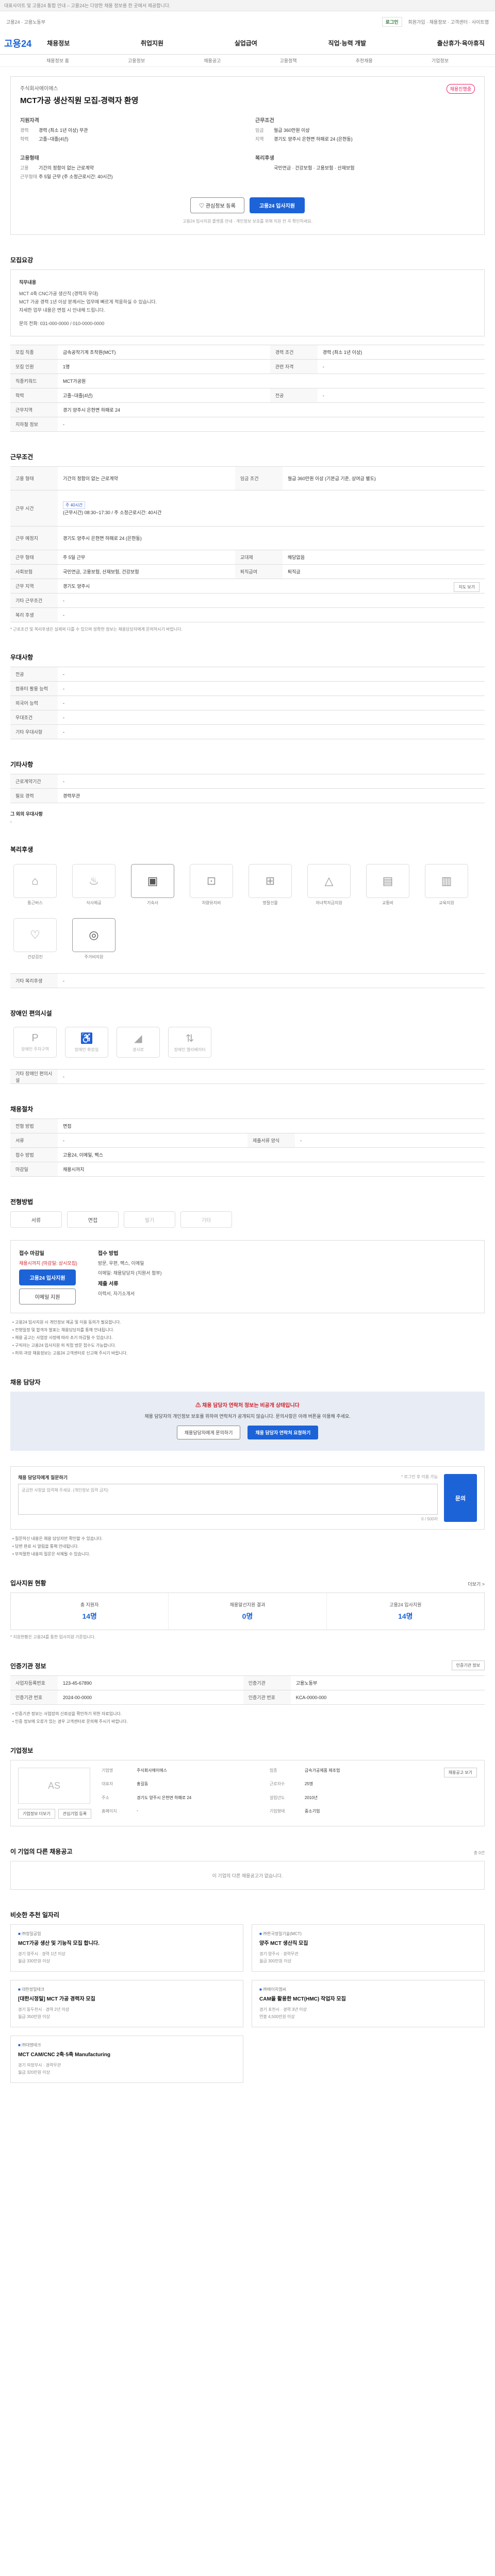 Image resolution: width=495 pixels, height=2576 pixels. I want to click on cell-key: 인증기관 번호, so click(267, 1697).